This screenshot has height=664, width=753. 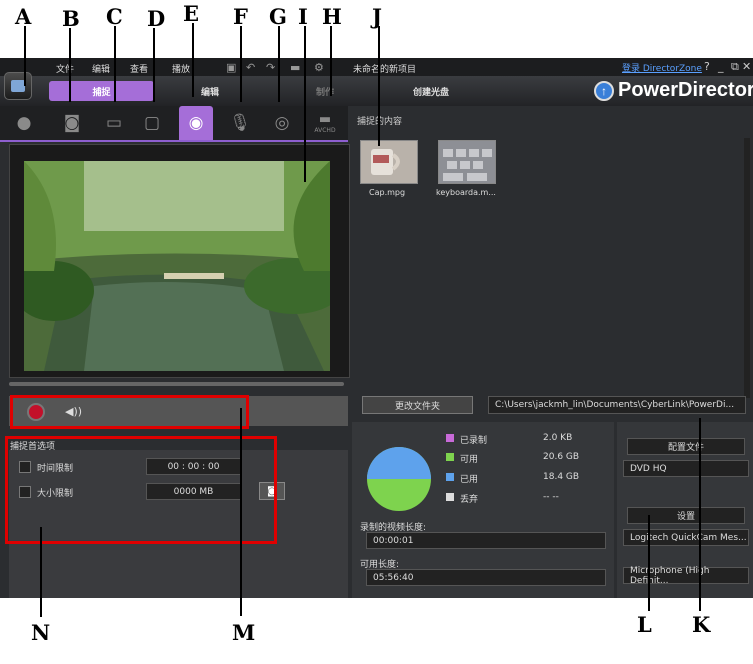 What do you see at coordinates (450, 477) in the screenshot?
I see `legend-used-swatch` at bounding box center [450, 477].